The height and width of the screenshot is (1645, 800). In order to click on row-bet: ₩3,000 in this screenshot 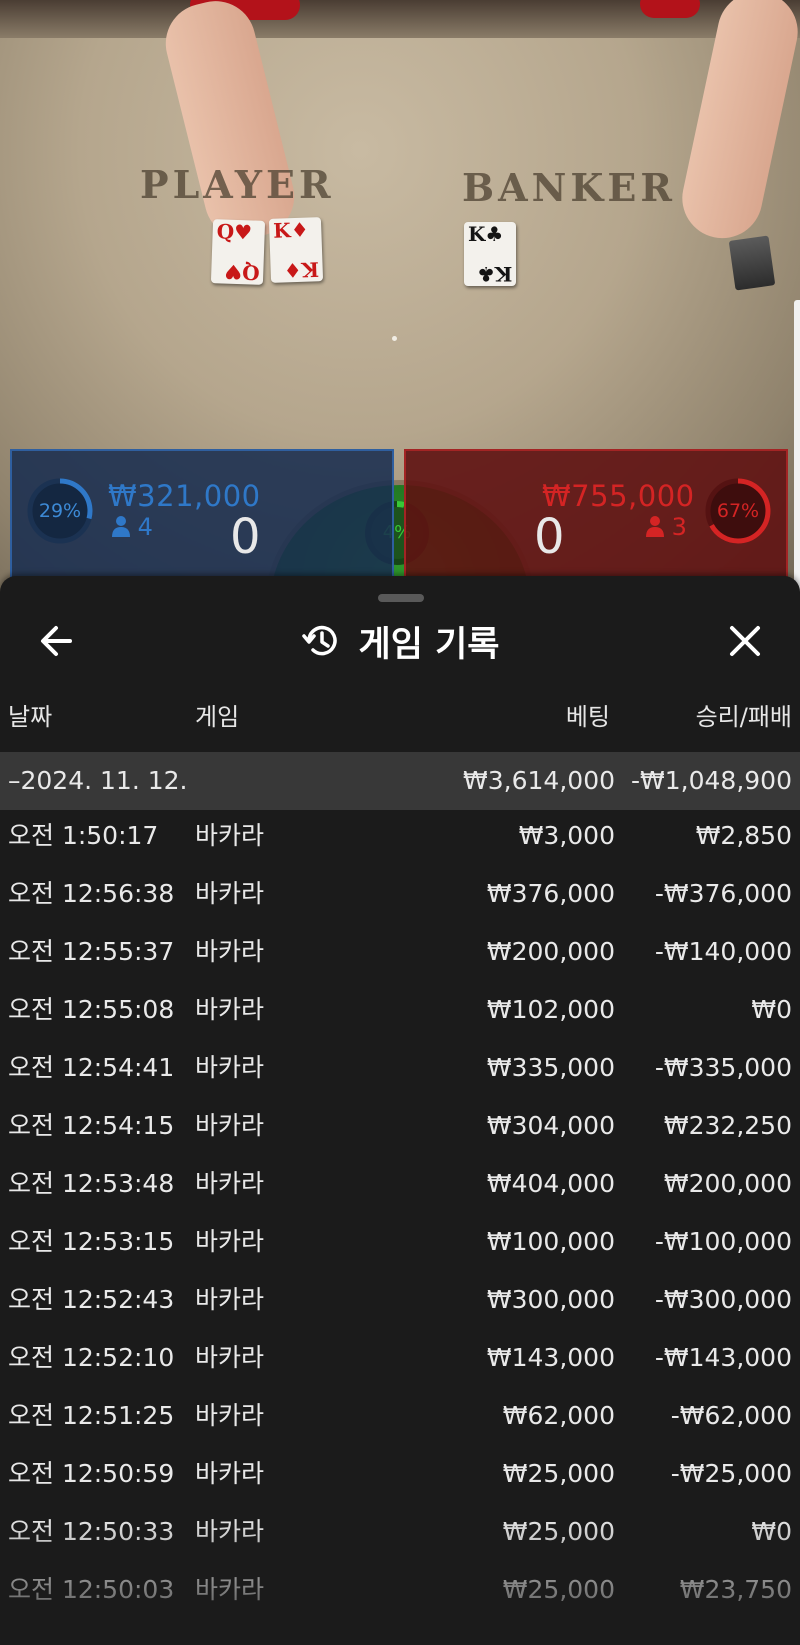, I will do `click(566, 835)`.